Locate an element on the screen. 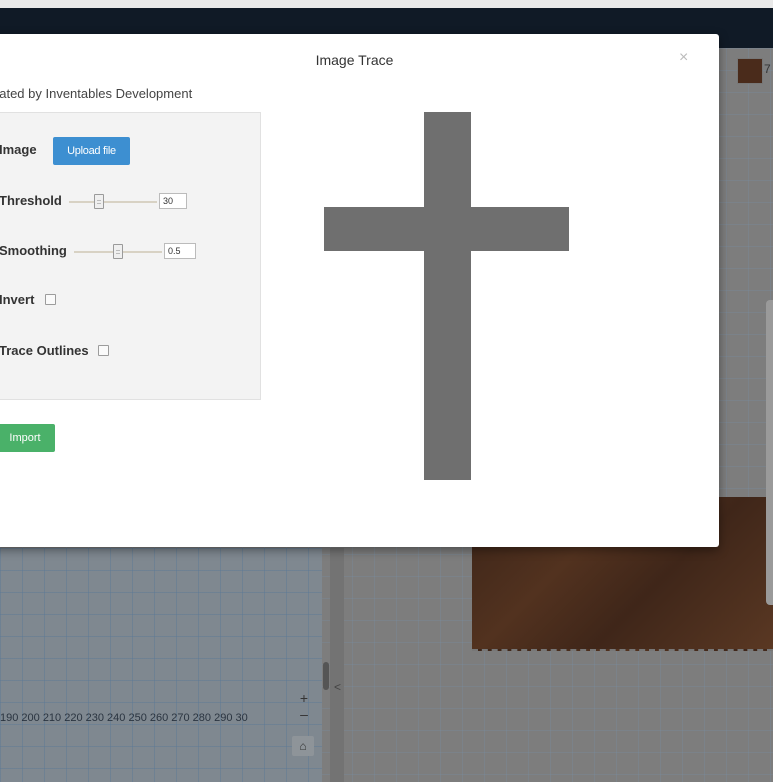  zoom-controls: + – is located at coordinates (304, 708).